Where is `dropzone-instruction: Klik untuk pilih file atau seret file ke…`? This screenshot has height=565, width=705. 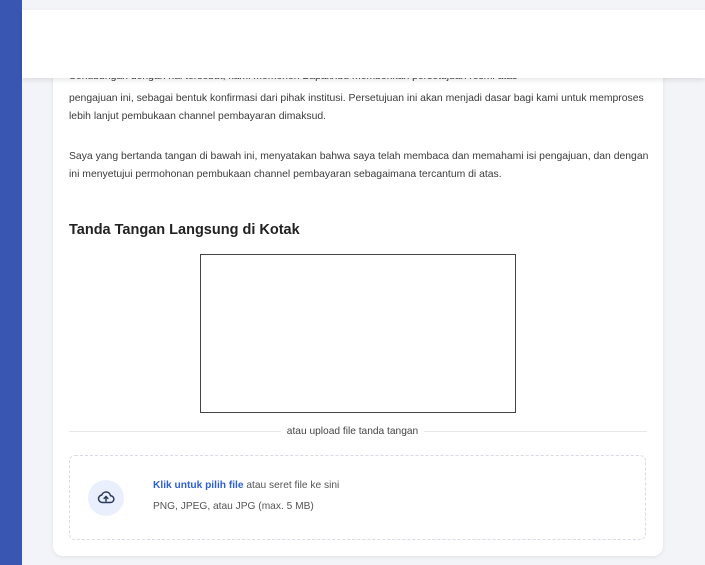
dropzone-instruction: Klik untuk pilih file atau seret file ke… is located at coordinates (246, 485).